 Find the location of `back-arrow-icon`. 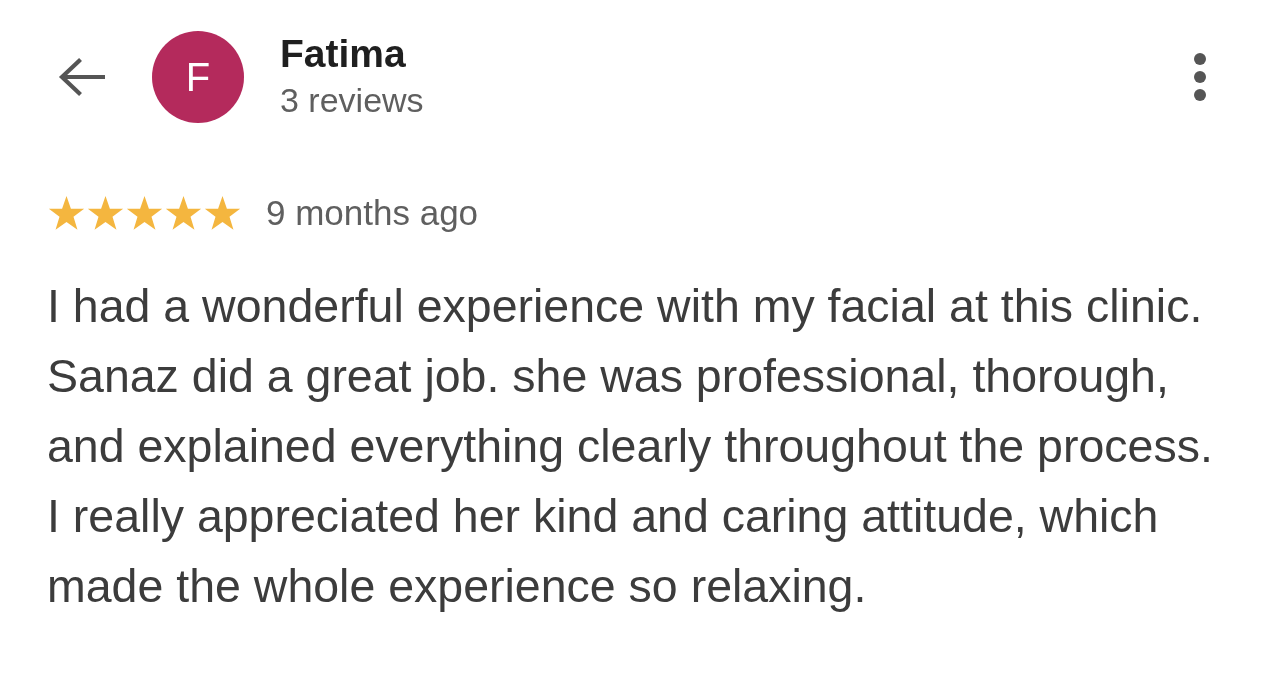

back-arrow-icon is located at coordinates (81, 77).